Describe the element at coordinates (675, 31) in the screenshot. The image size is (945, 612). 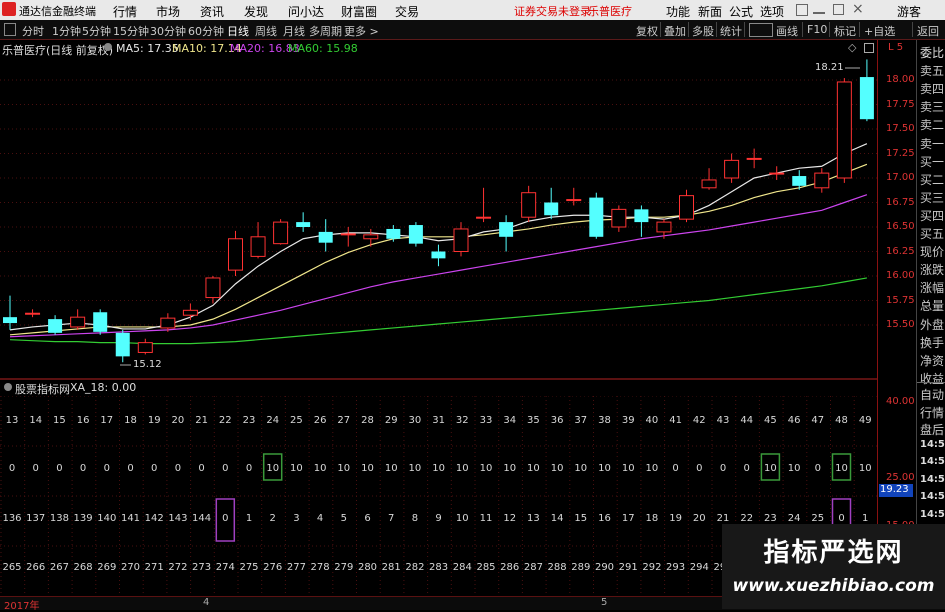
I see `tool-diejia: 叠加` at that location.